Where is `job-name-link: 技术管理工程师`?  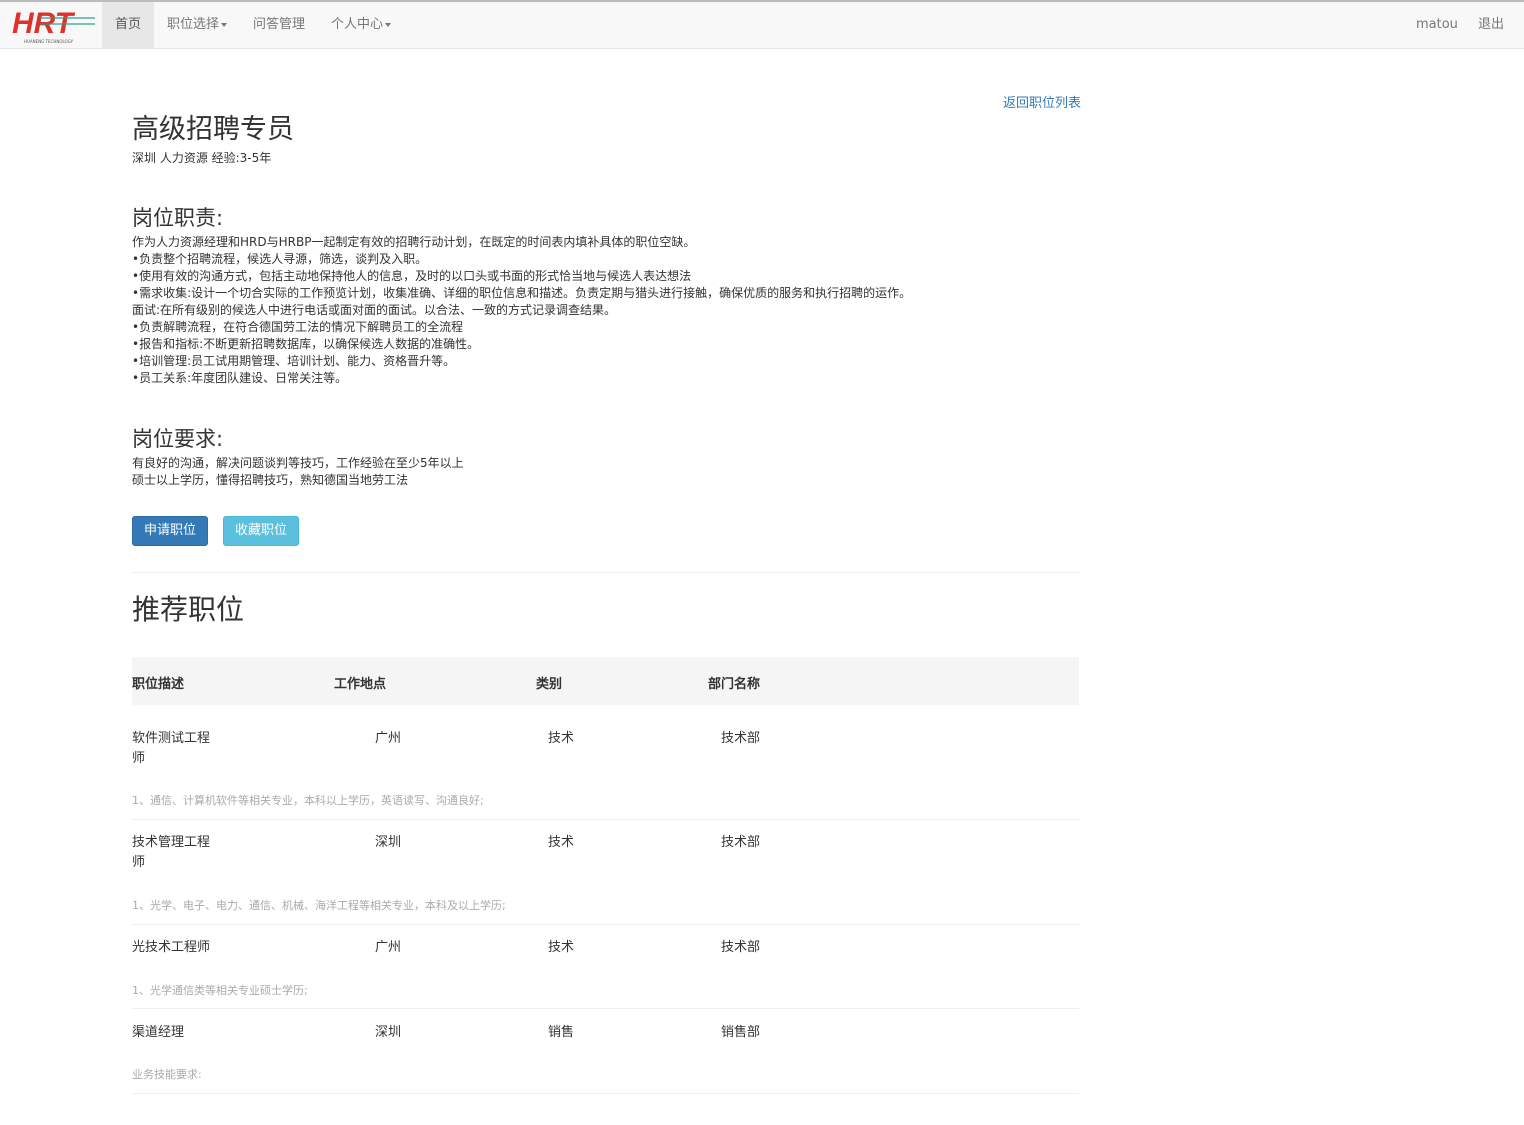
job-name-link: 技术管理工程师 is located at coordinates (177, 853).